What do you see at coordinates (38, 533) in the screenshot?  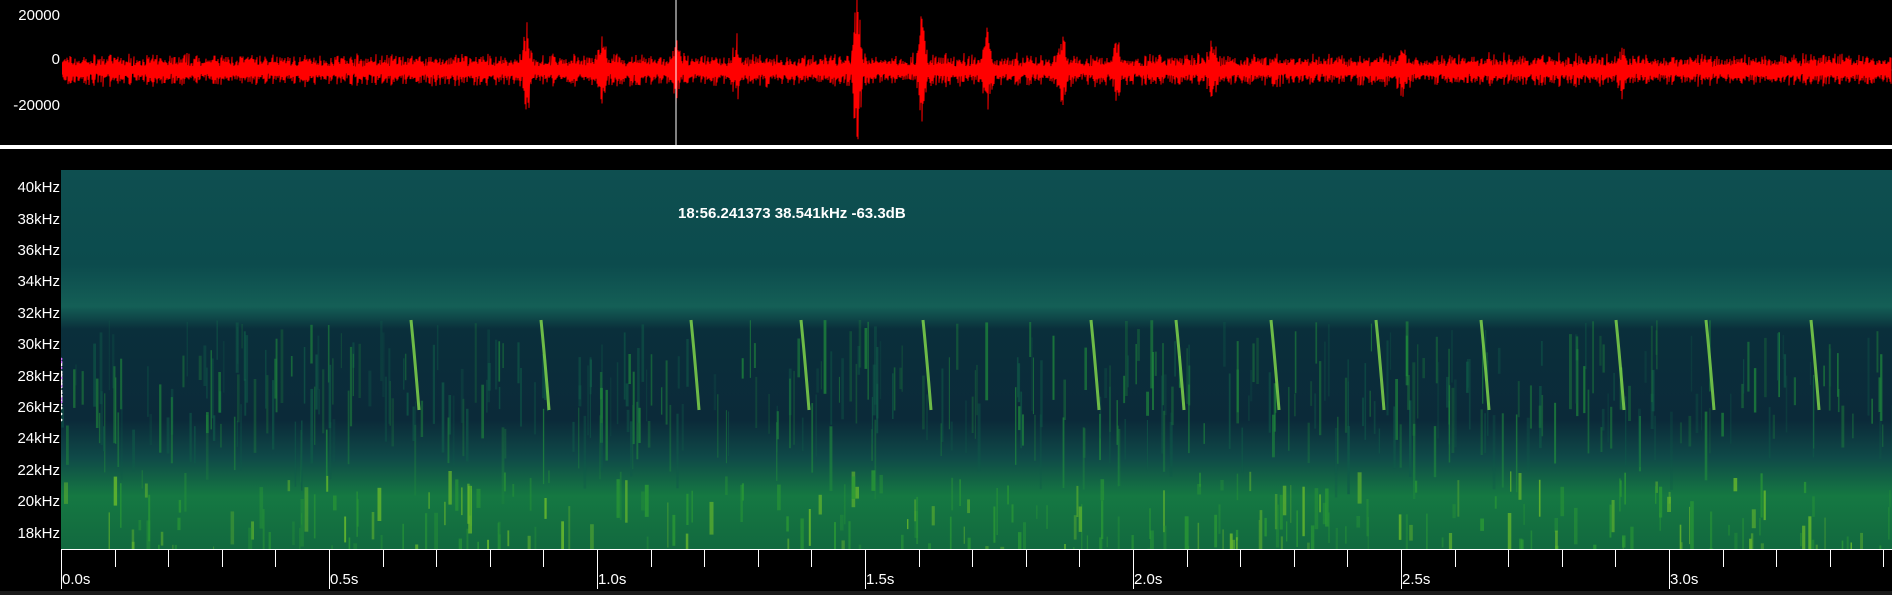 I see `freq-label-18khz: 18kHz` at bounding box center [38, 533].